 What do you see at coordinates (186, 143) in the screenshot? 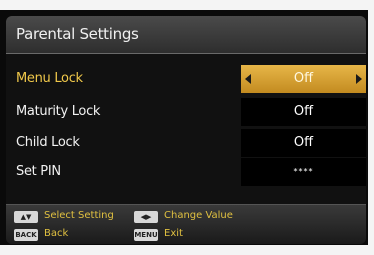
I see `child-lock-row: Child Lock Off` at bounding box center [186, 143].